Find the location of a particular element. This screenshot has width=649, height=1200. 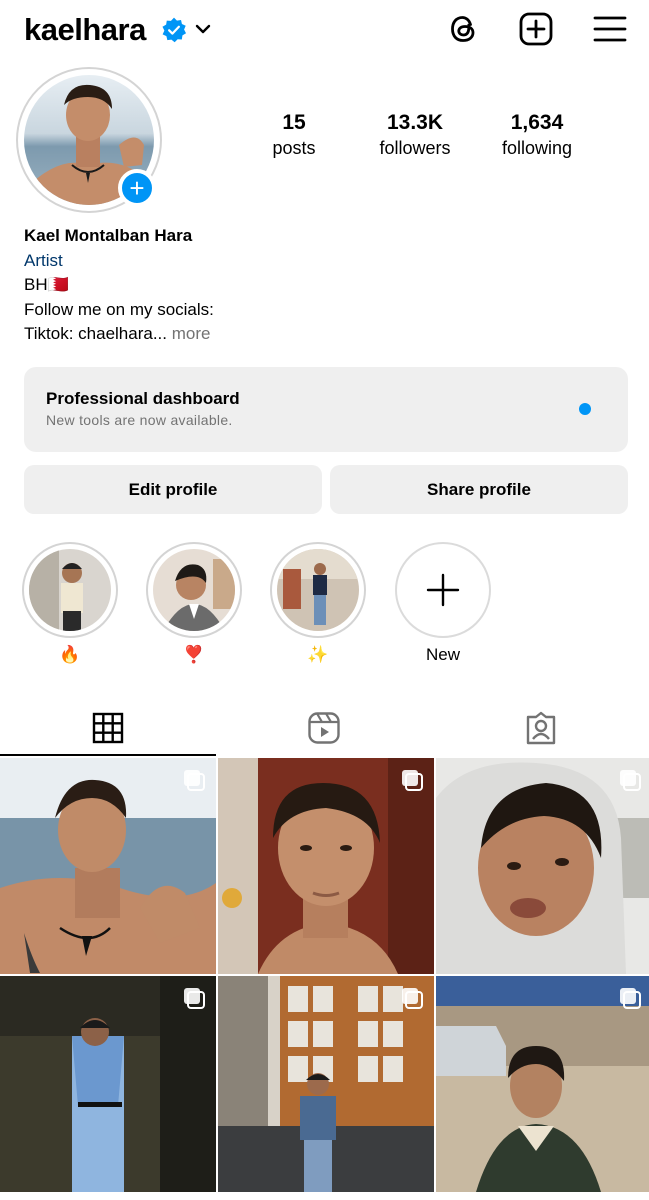

create-plus-icon is located at coordinates (536, 29).